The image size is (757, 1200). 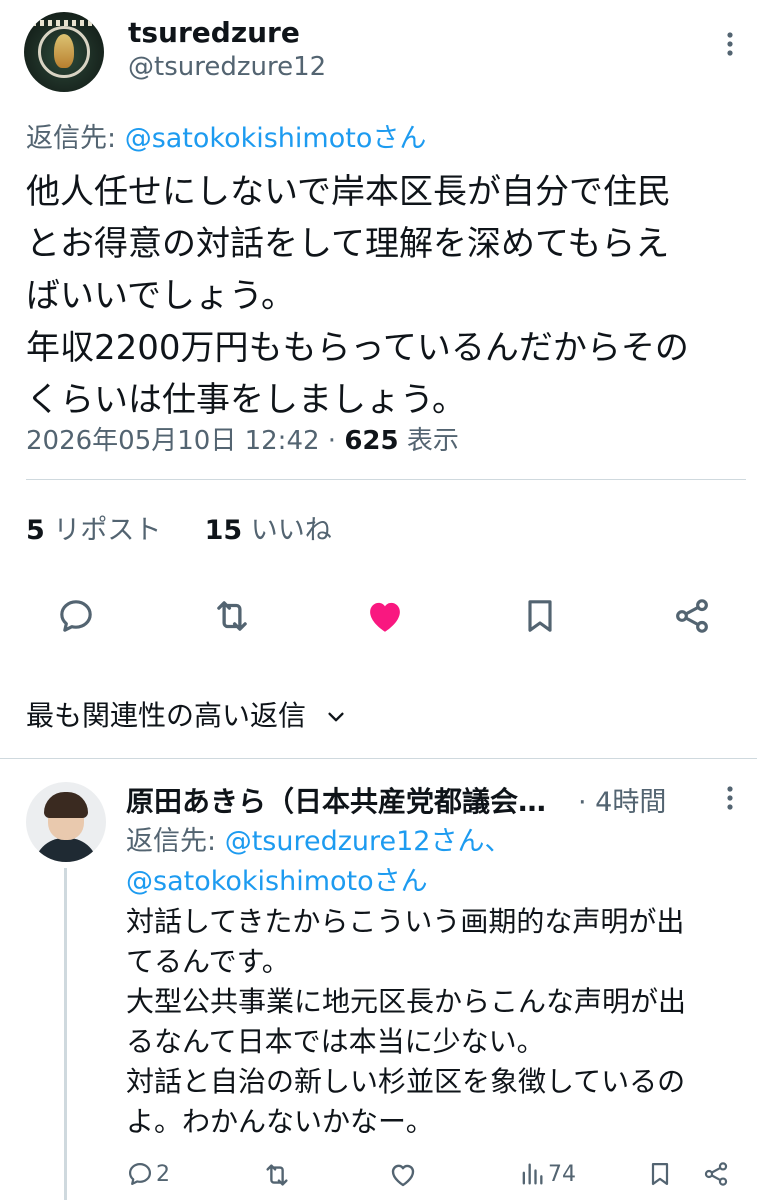 What do you see at coordinates (65, 1034) in the screenshot?
I see `thread-line` at bounding box center [65, 1034].